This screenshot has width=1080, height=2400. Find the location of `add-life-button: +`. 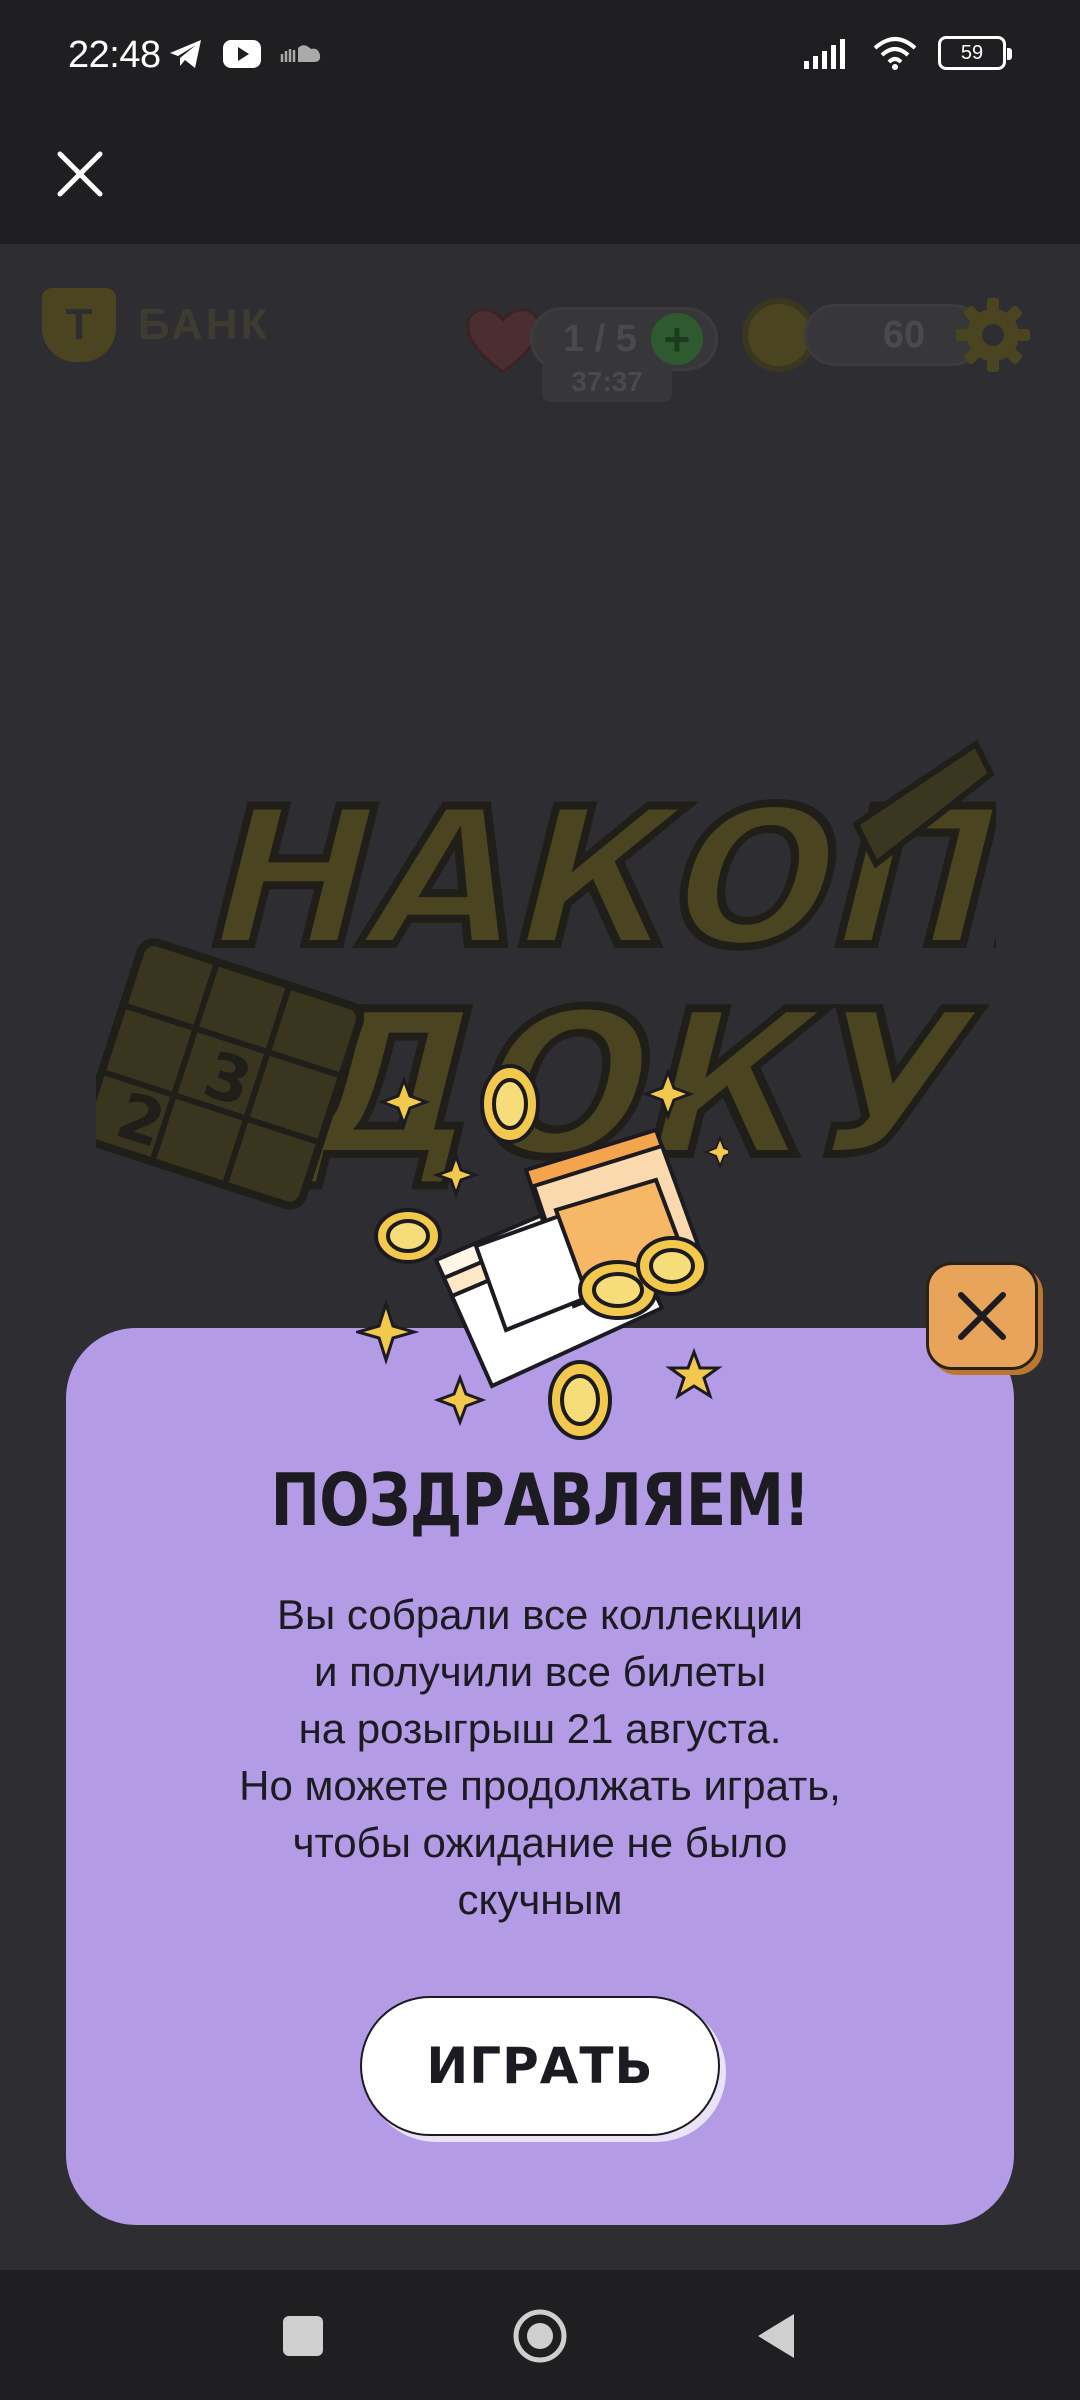

add-life-button: + is located at coordinates (676, 339).